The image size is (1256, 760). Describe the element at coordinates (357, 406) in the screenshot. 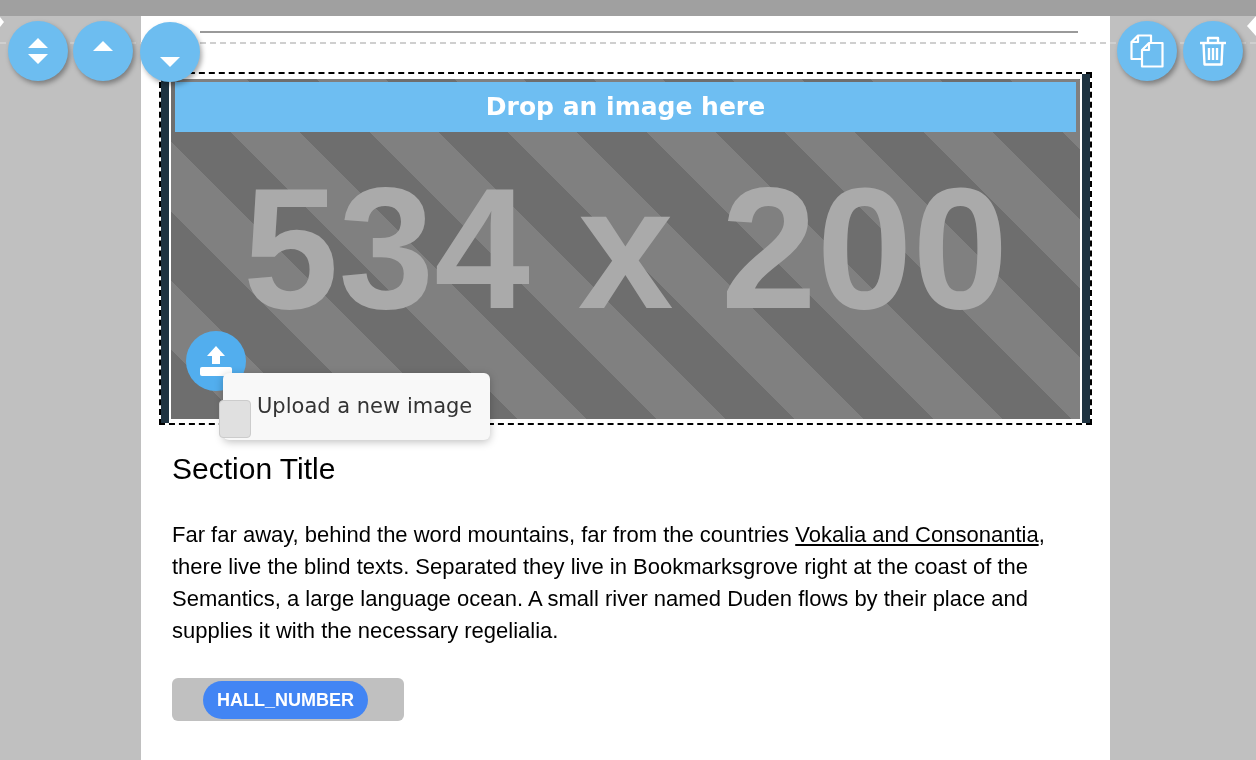

I see `upload-tooltip: Upload a new image` at that location.